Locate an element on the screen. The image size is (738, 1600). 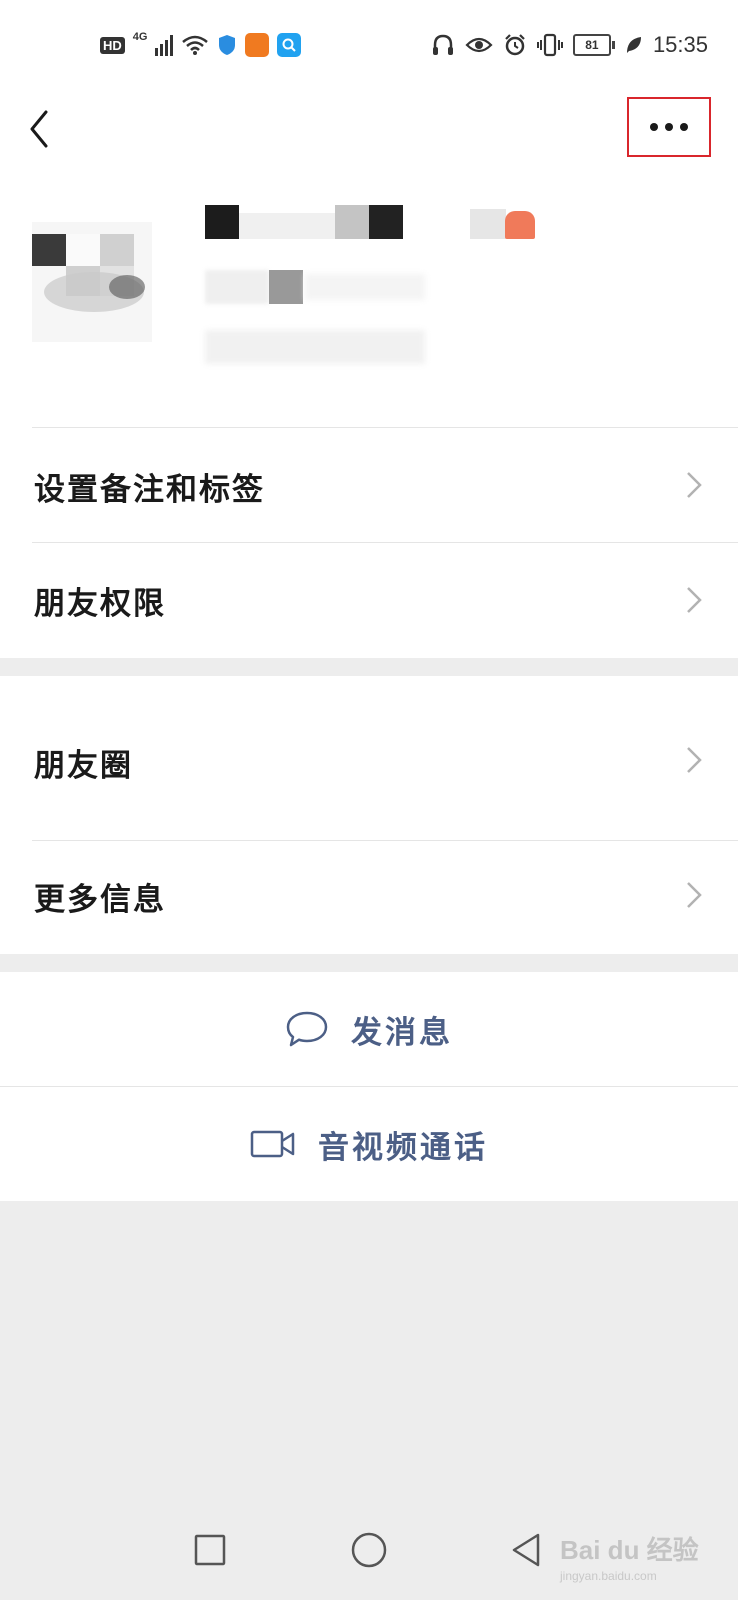
app-notification-icon is located at coordinates (257, 45).